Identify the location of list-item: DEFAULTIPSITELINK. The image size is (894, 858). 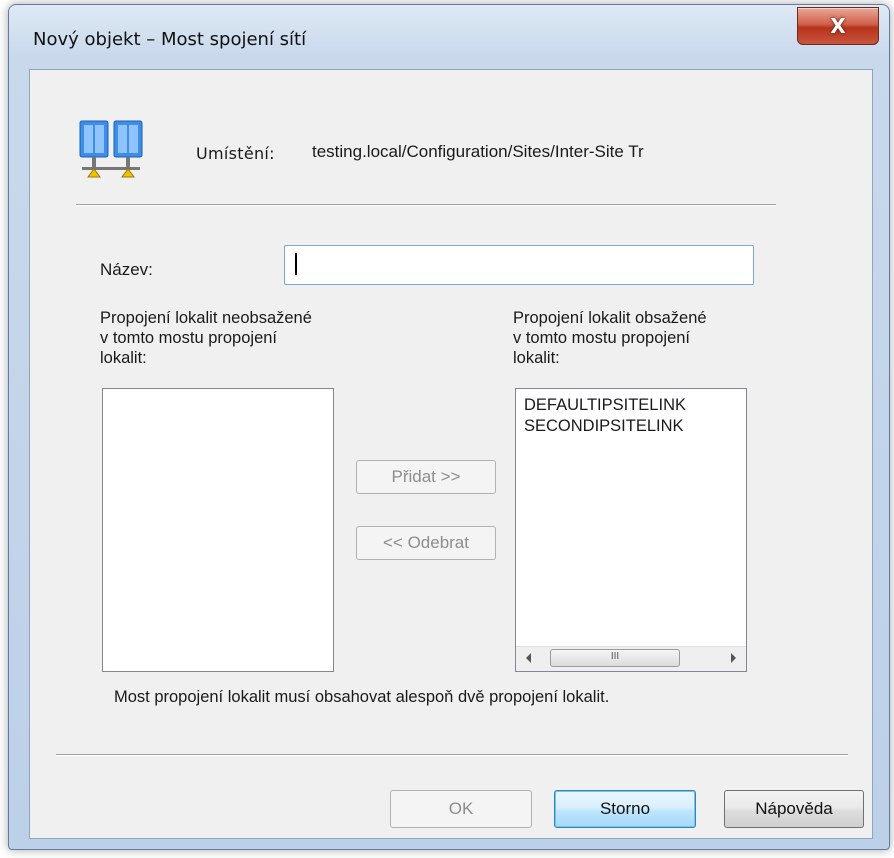
(631, 405).